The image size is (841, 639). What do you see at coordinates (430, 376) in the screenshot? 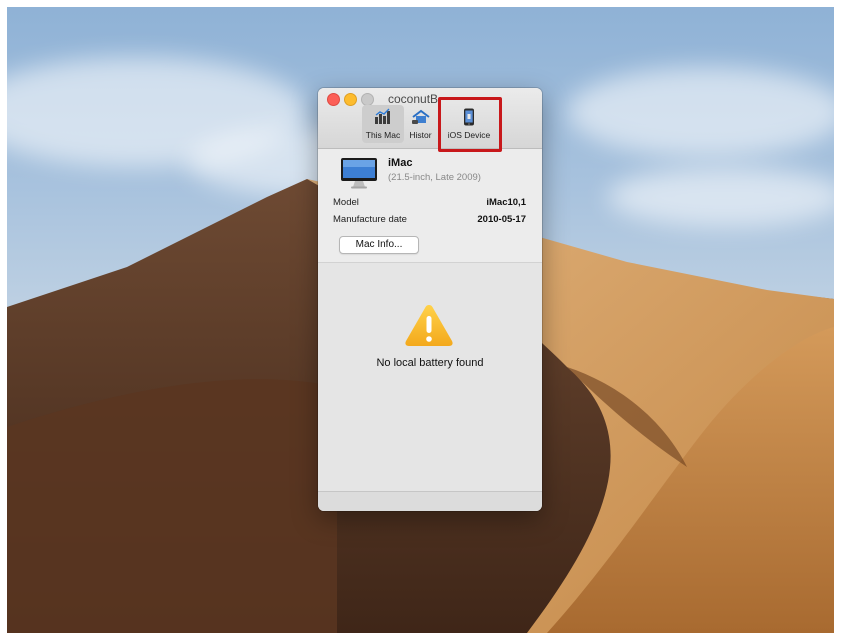
I see `battery-panel: No local battery found` at bounding box center [430, 376].